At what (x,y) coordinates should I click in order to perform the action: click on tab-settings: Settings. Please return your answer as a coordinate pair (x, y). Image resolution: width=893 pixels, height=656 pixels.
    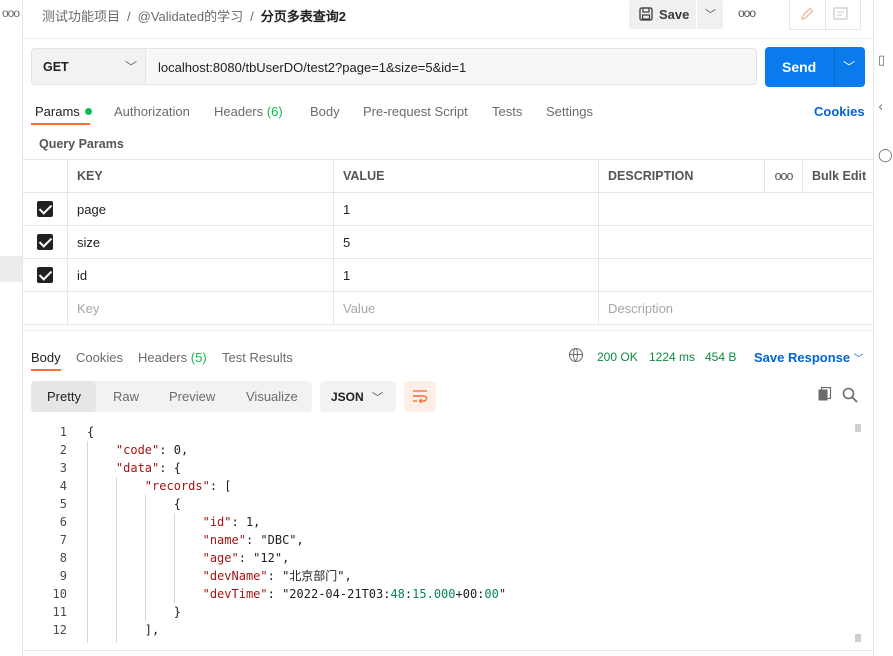
    Looking at the image, I should click on (569, 111).